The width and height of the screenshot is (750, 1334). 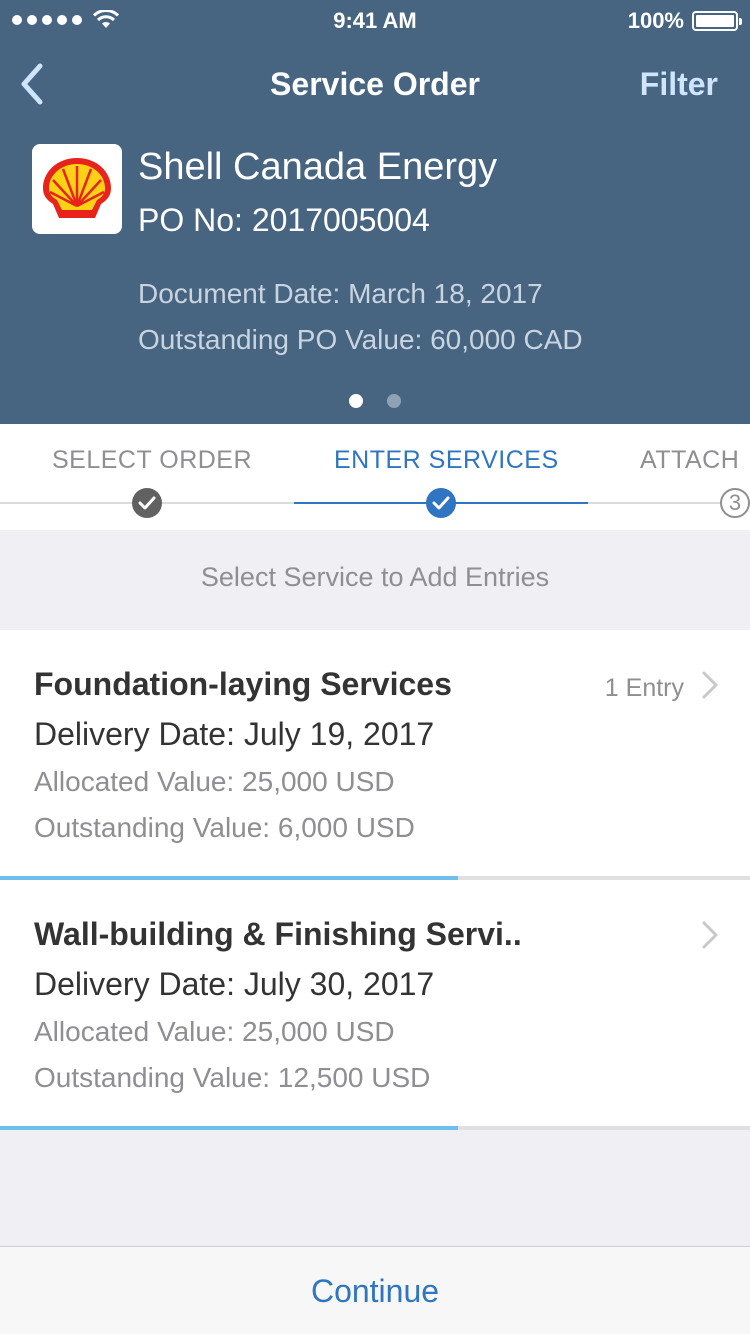 What do you see at coordinates (147, 503) in the screenshot?
I see `step-1-checkmark-icon` at bounding box center [147, 503].